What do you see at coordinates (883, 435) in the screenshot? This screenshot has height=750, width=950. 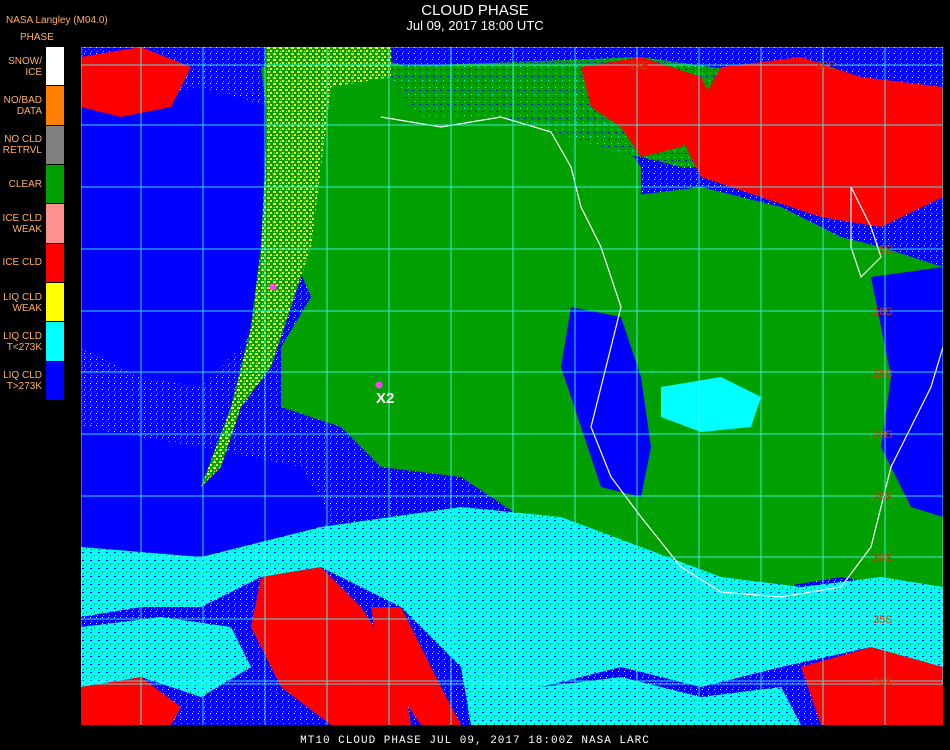 I see `lat-label-20s: 20S` at bounding box center [883, 435].